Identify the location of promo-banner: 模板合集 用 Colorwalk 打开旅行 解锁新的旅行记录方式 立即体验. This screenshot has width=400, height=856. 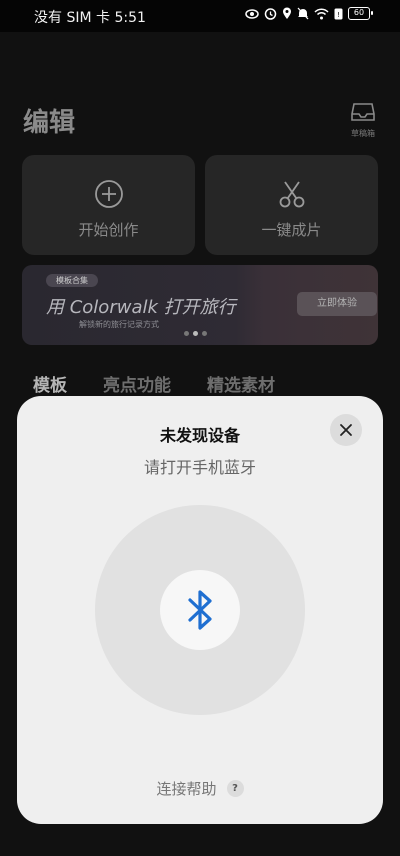
(200, 305).